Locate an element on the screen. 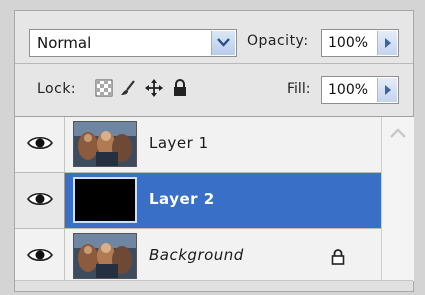  opacity-value: 100% is located at coordinates (348, 43).